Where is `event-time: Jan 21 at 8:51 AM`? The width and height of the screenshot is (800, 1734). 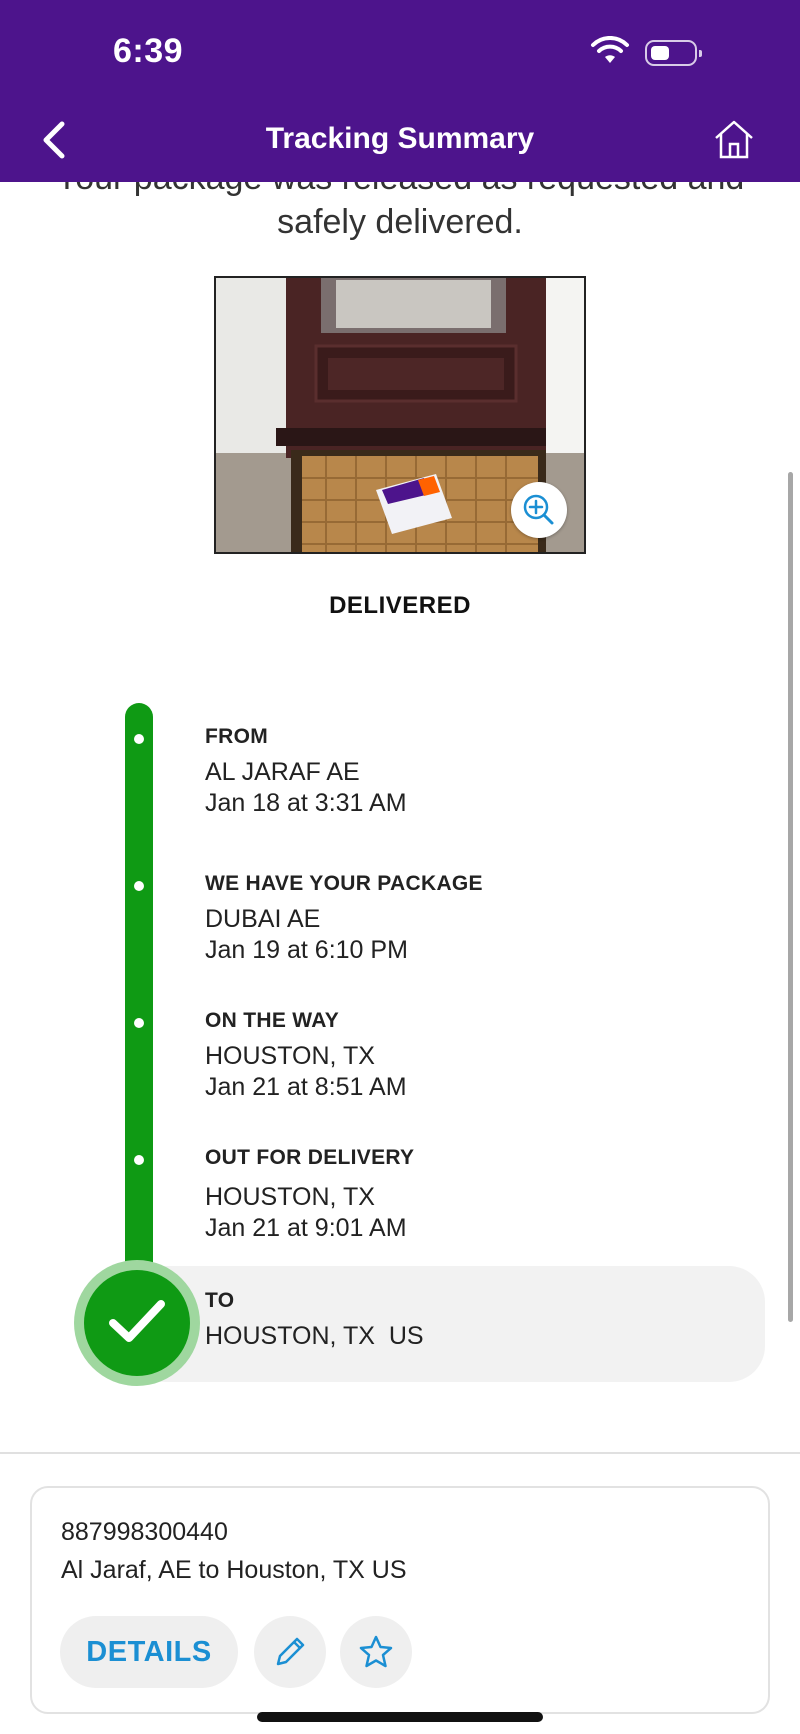
event-time: Jan 21 at 8:51 AM is located at coordinates (306, 1087).